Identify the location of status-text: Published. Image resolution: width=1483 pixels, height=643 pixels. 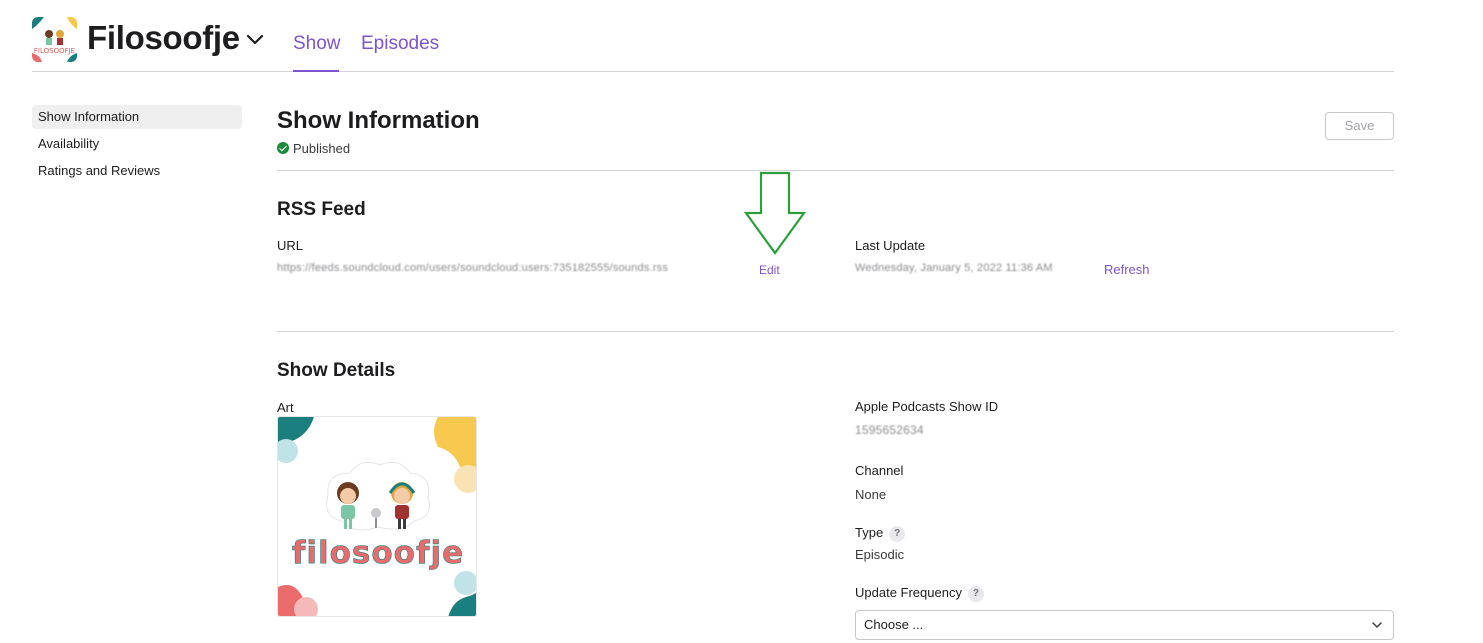
(322, 148).